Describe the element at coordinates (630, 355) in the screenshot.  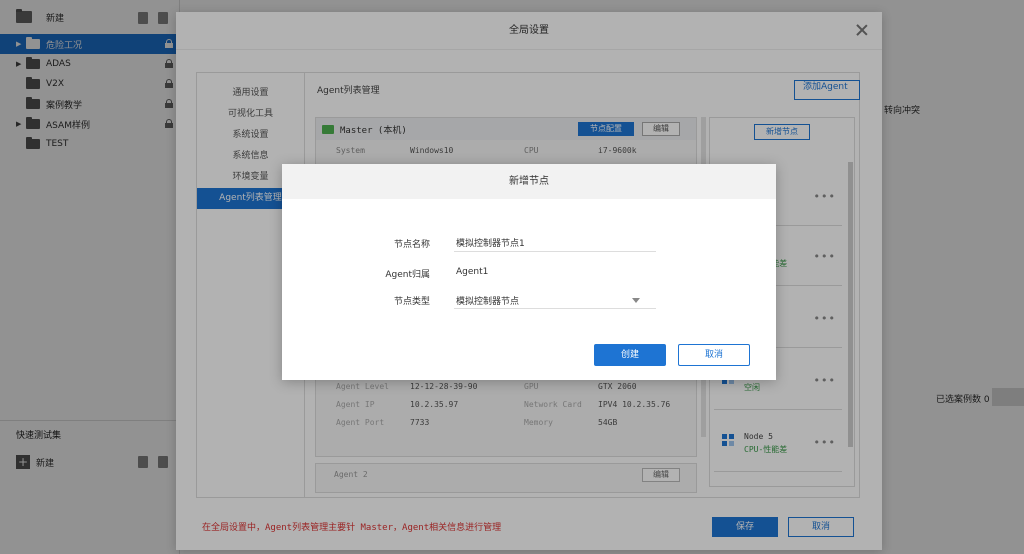
I see `create-button: 创建` at that location.